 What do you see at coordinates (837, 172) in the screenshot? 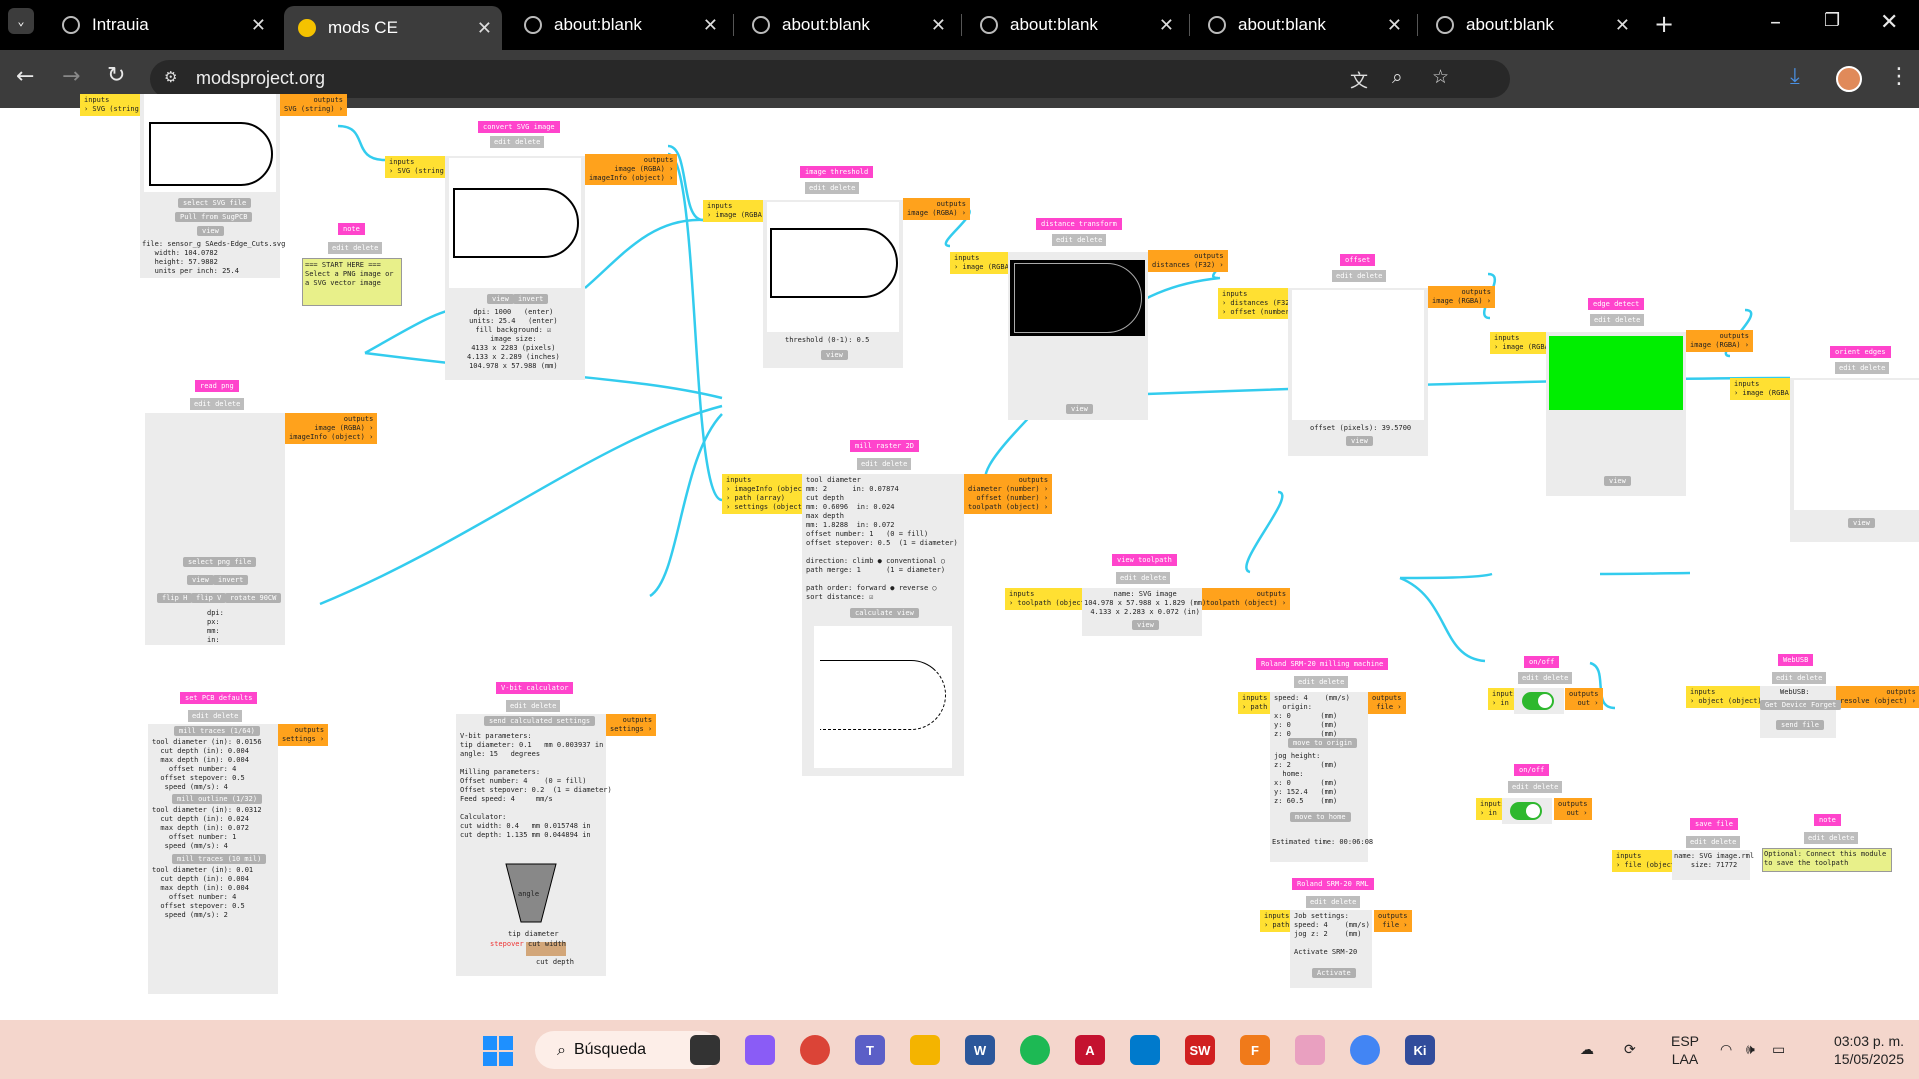
I see `threshold-title: image threshold` at bounding box center [837, 172].